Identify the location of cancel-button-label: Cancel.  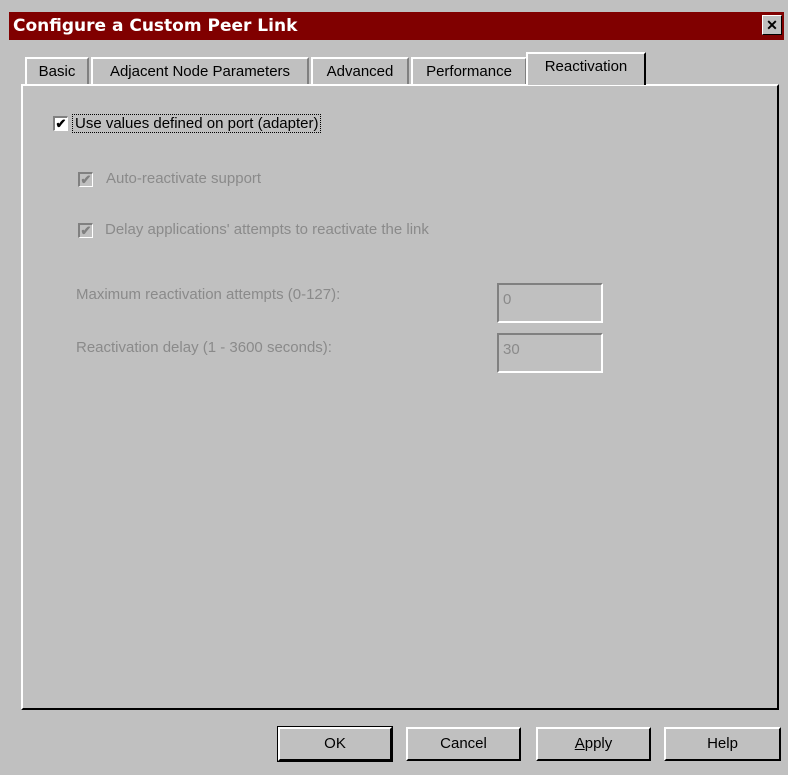
(463, 743).